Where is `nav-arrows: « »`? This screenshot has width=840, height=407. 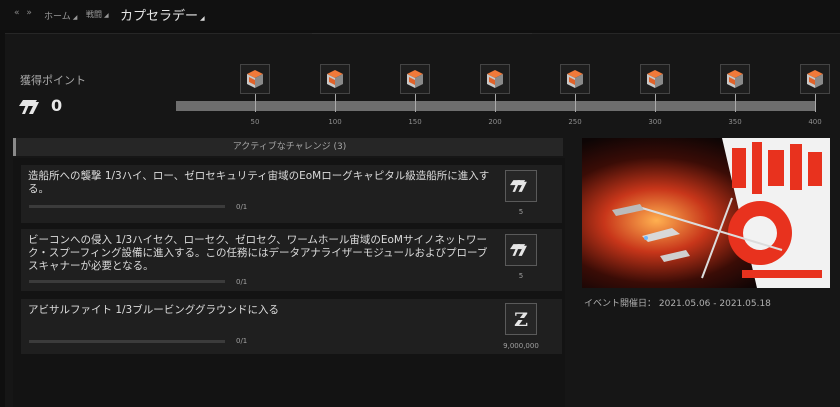 nav-arrows: « » is located at coordinates (24, 13).